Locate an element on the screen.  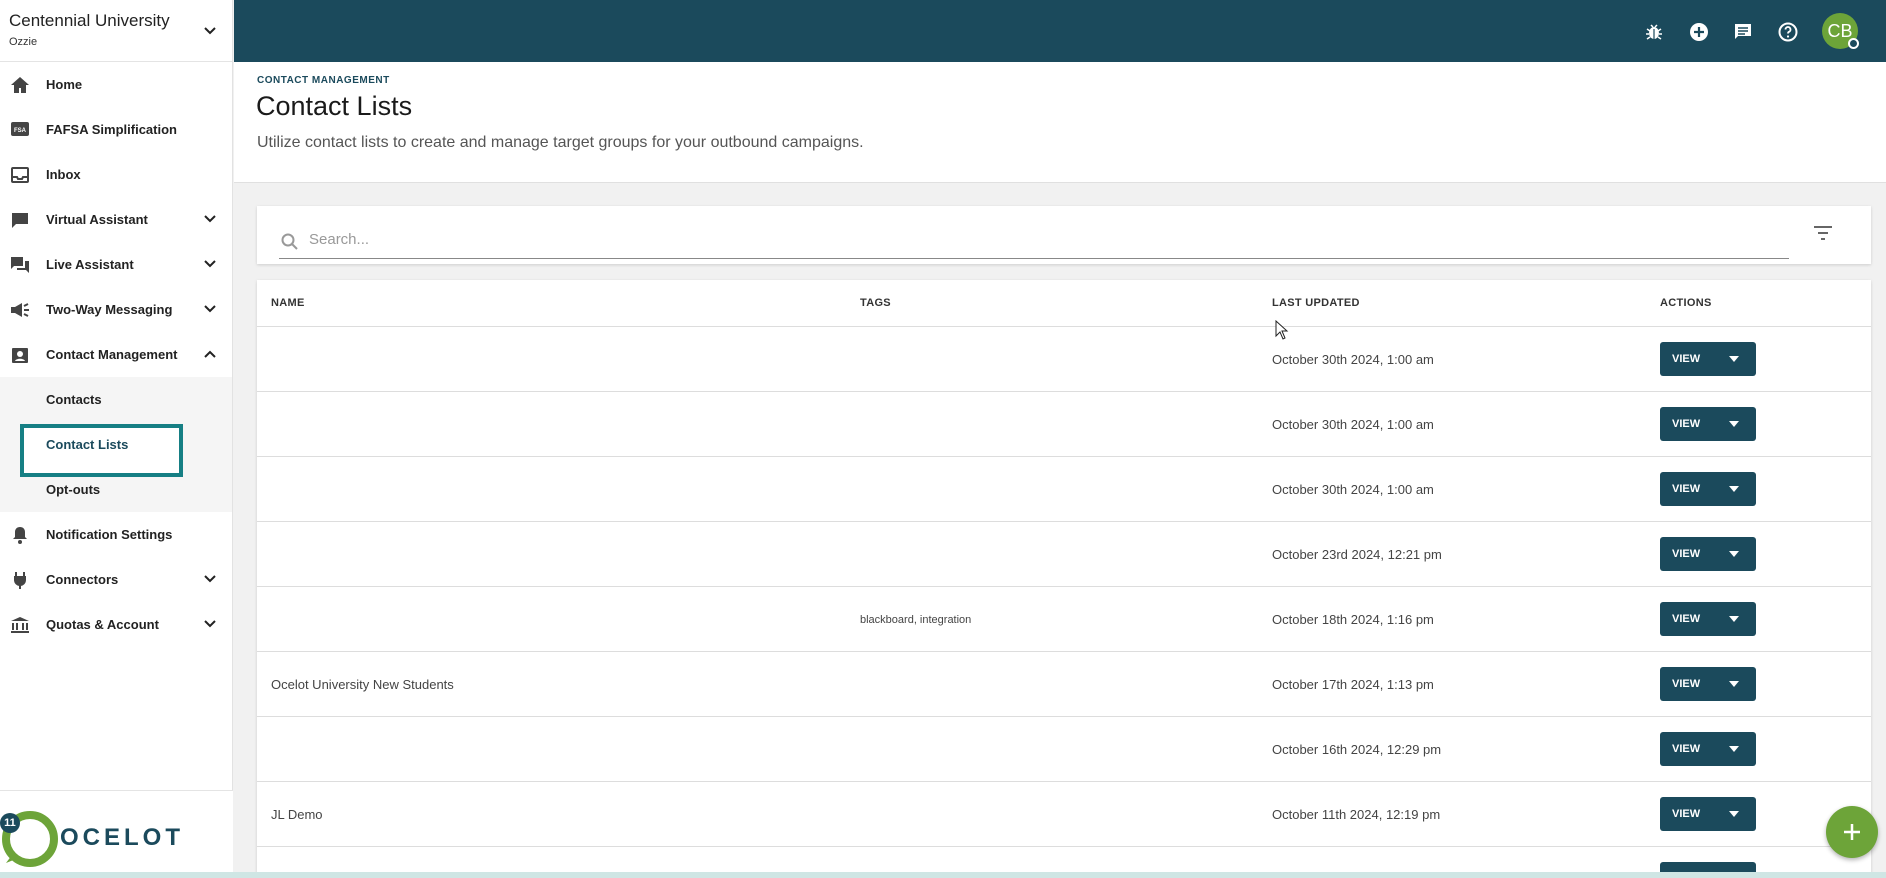
sidebar-item-virtual-assistant: Virtual Assistant is located at coordinates (116, 219).